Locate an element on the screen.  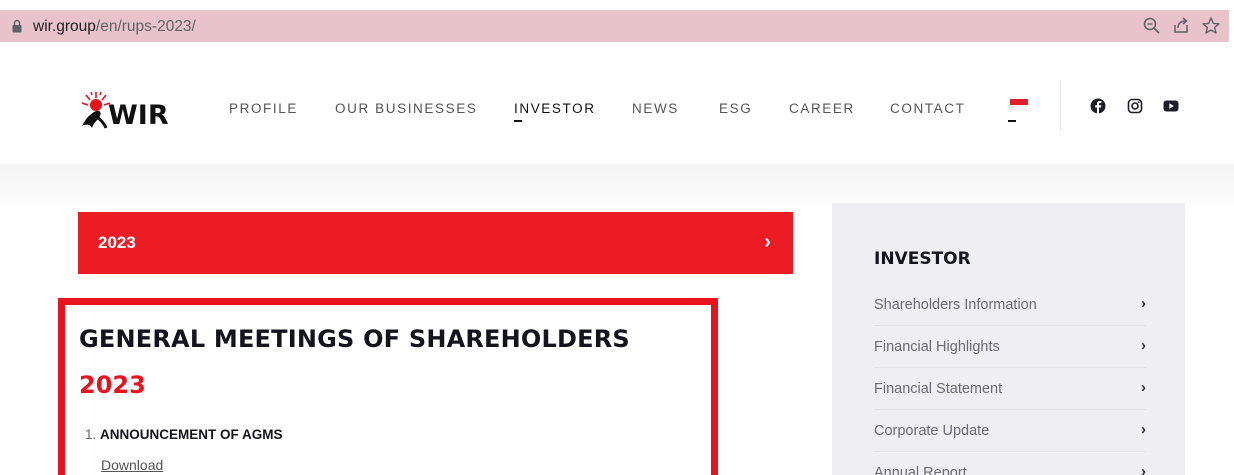
sidebar-item-financial-statement: Financial Statement › is located at coordinates (1010, 389).